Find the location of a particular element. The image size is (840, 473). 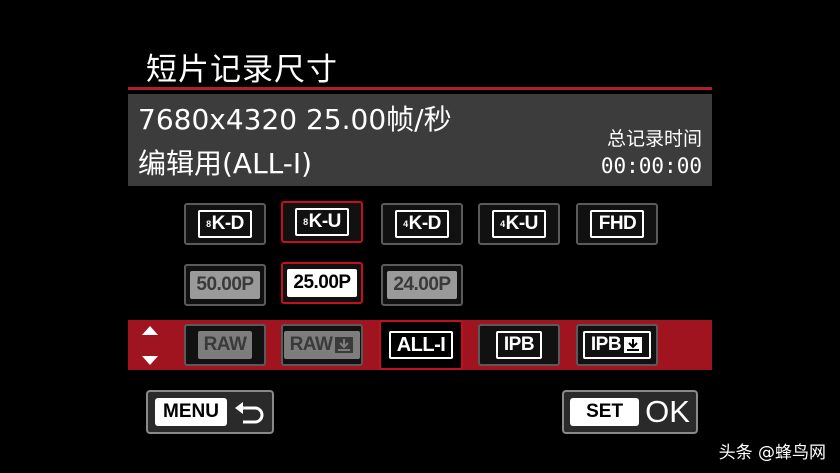

set-ok-button: SET OK is located at coordinates (630, 412).